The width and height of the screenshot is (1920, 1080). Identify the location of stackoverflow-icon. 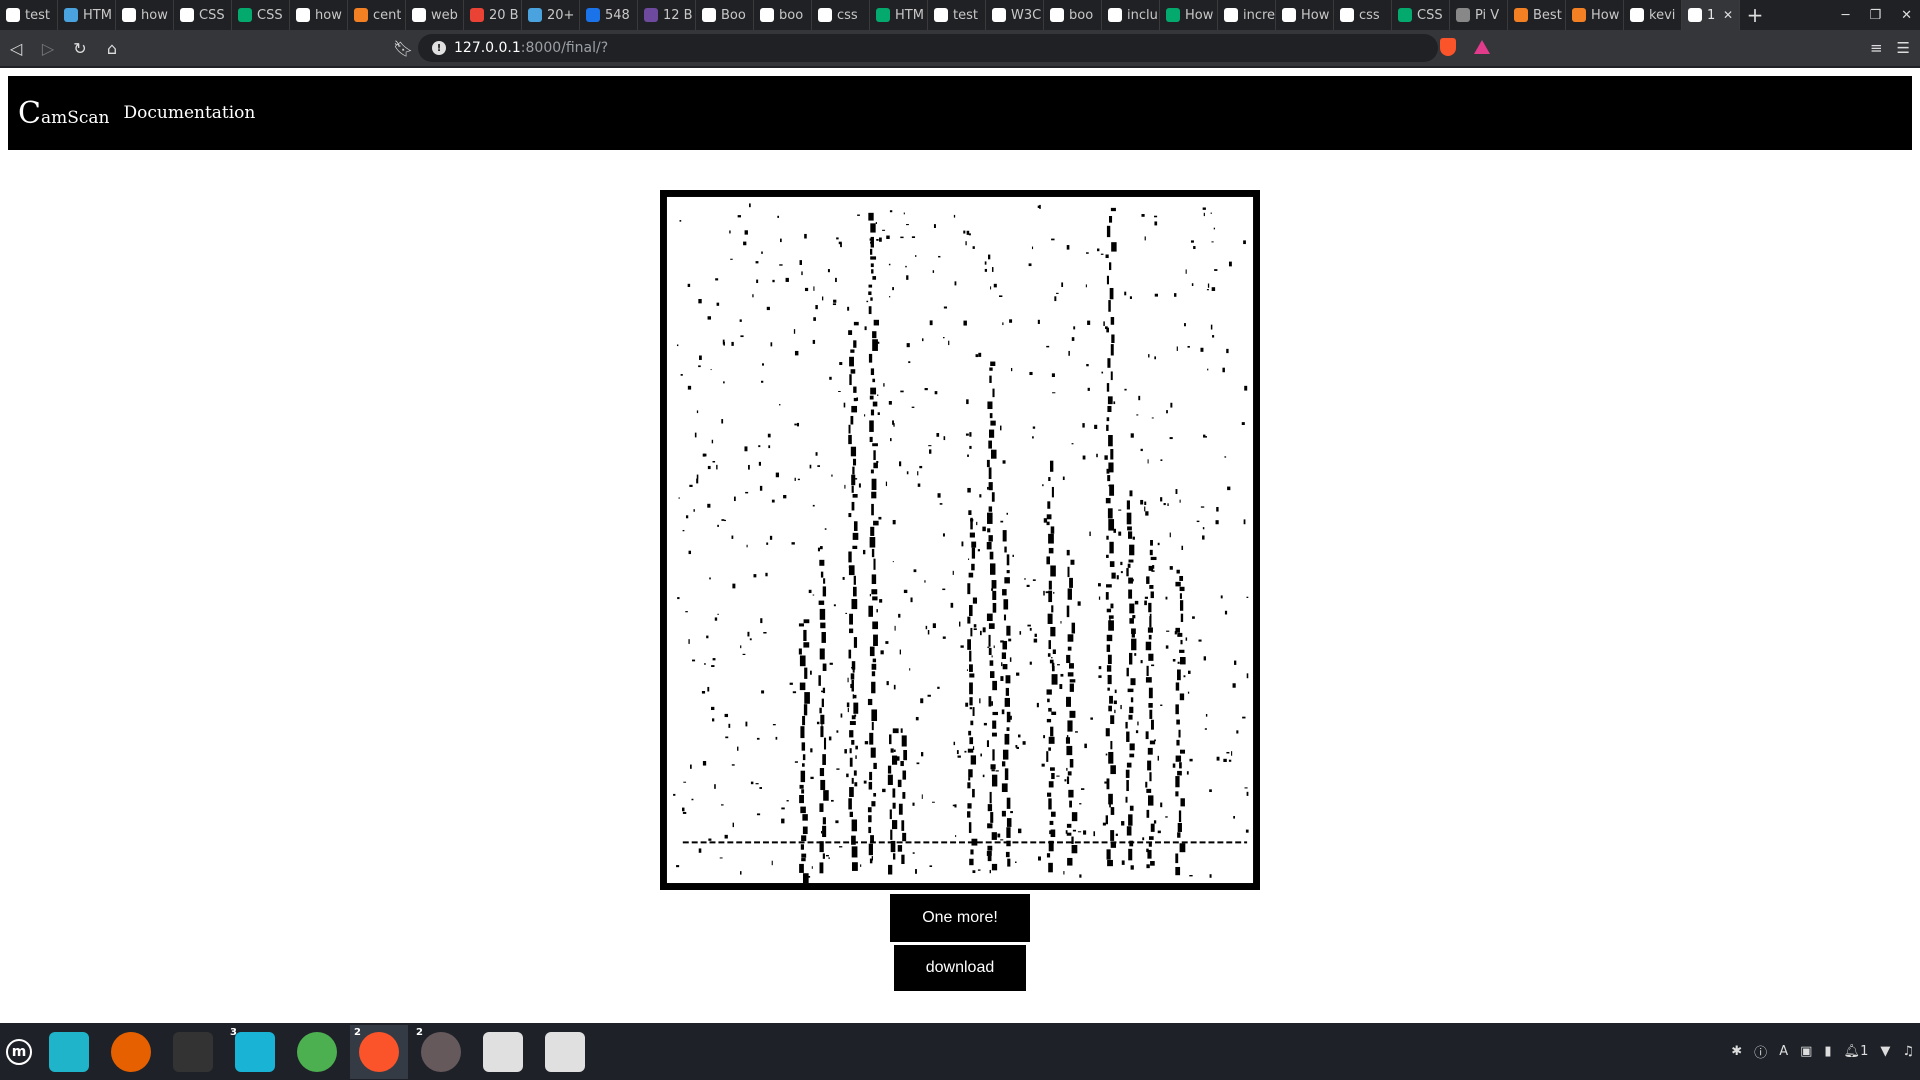
(361, 15).